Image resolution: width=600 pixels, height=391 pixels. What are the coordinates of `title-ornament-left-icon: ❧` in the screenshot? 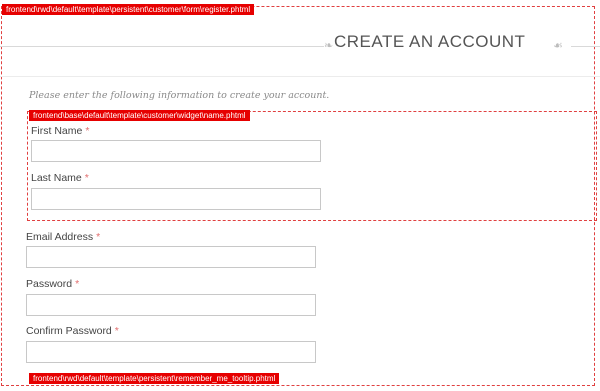 It's located at (329, 46).